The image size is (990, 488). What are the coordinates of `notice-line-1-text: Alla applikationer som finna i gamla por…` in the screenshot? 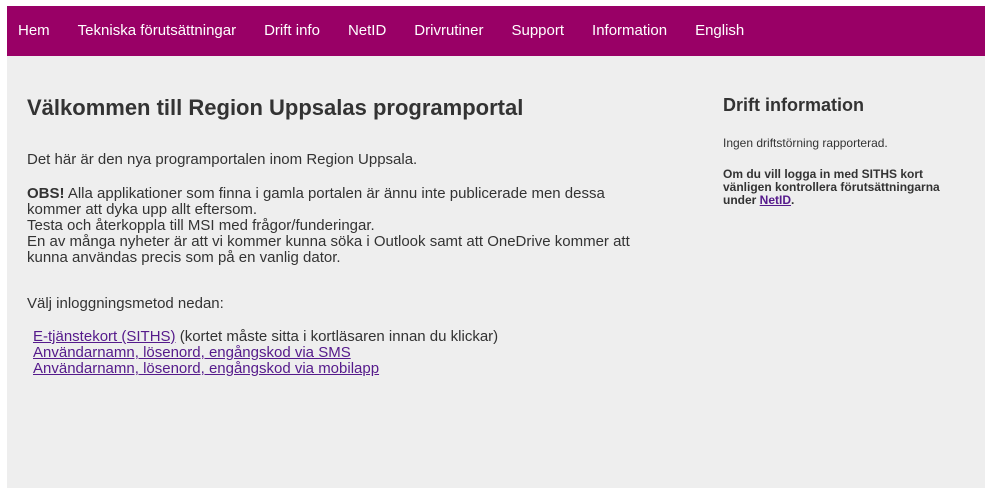 It's located at (334, 193).